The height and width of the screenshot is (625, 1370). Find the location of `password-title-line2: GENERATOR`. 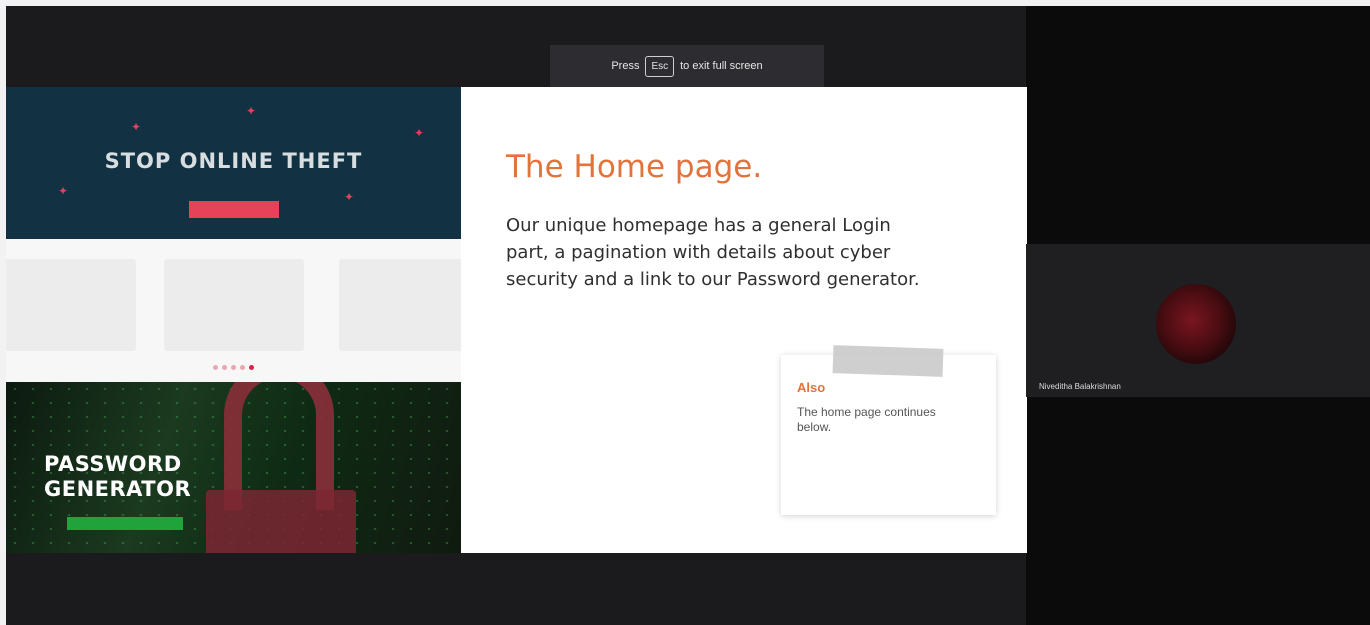

password-title-line2: GENERATOR is located at coordinates (118, 489).